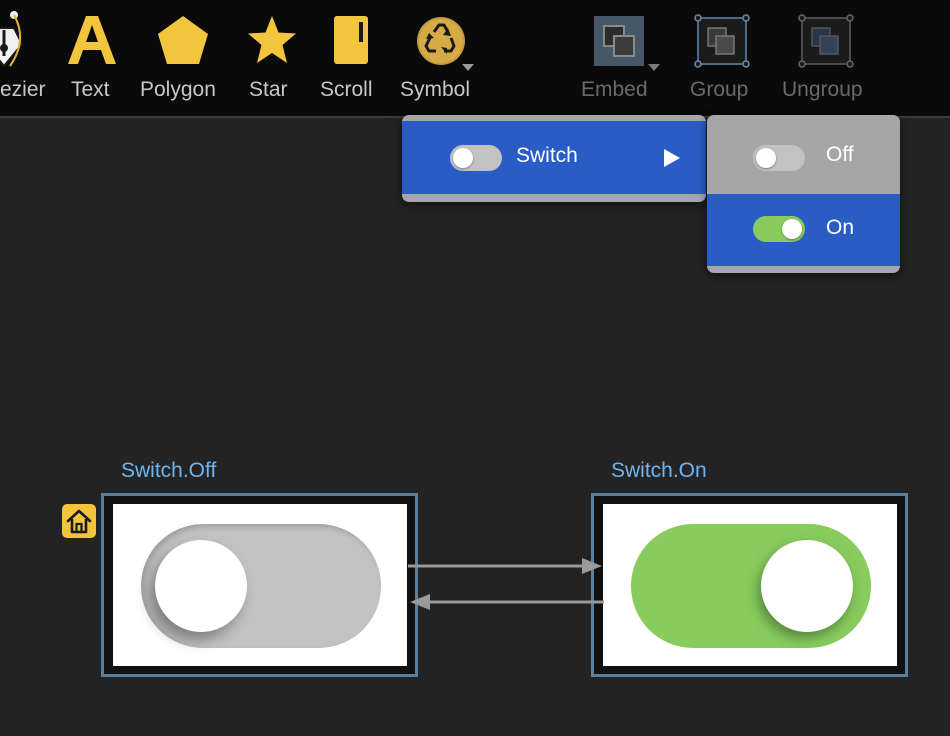 The image size is (950, 736). What do you see at coordinates (25, 58) in the screenshot?
I see `tool-bezier: ezier` at bounding box center [25, 58].